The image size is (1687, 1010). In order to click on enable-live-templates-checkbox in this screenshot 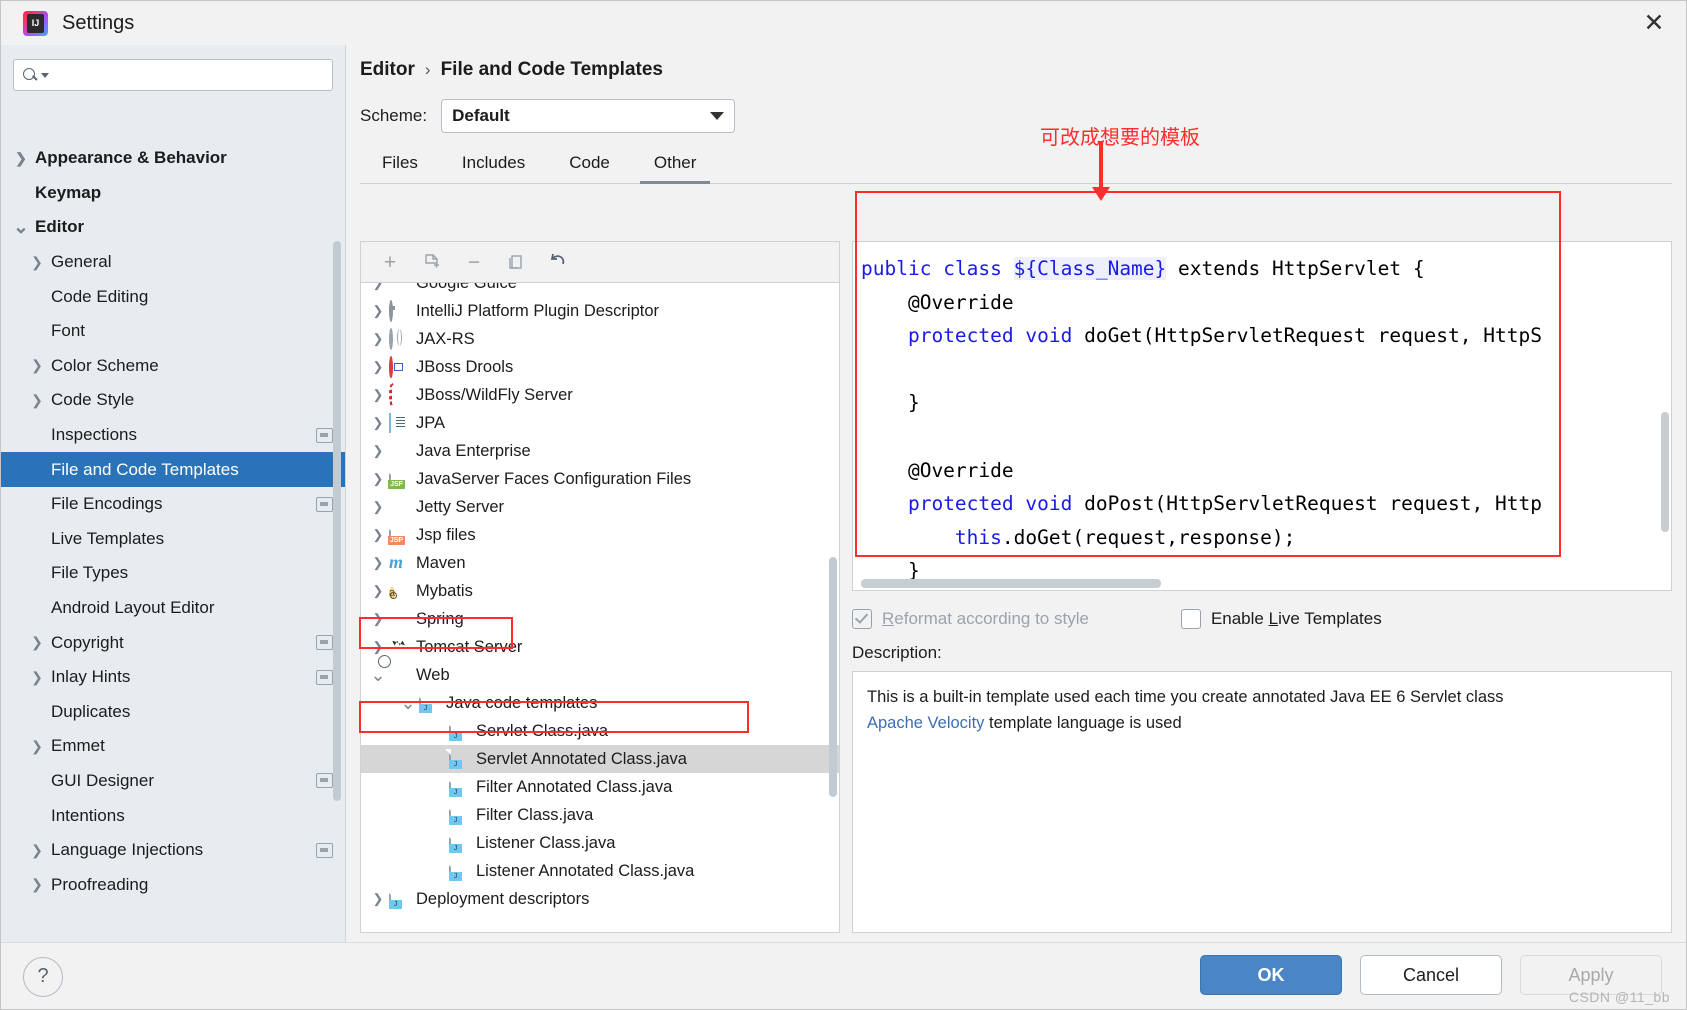, I will do `click(1190, 619)`.